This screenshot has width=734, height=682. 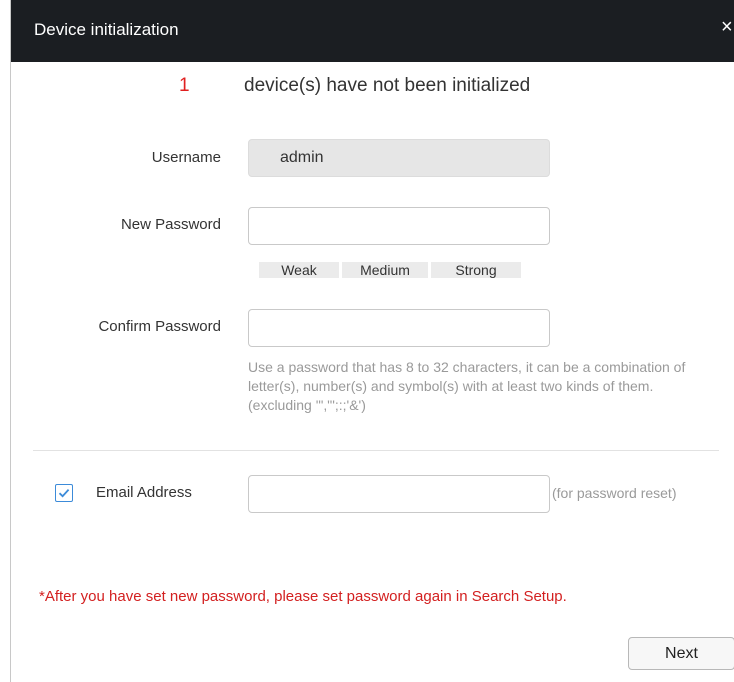 What do you see at coordinates (170, 224) in the screenshot?
I see `new-password-label: New Password` at bounding box center [170, 224].